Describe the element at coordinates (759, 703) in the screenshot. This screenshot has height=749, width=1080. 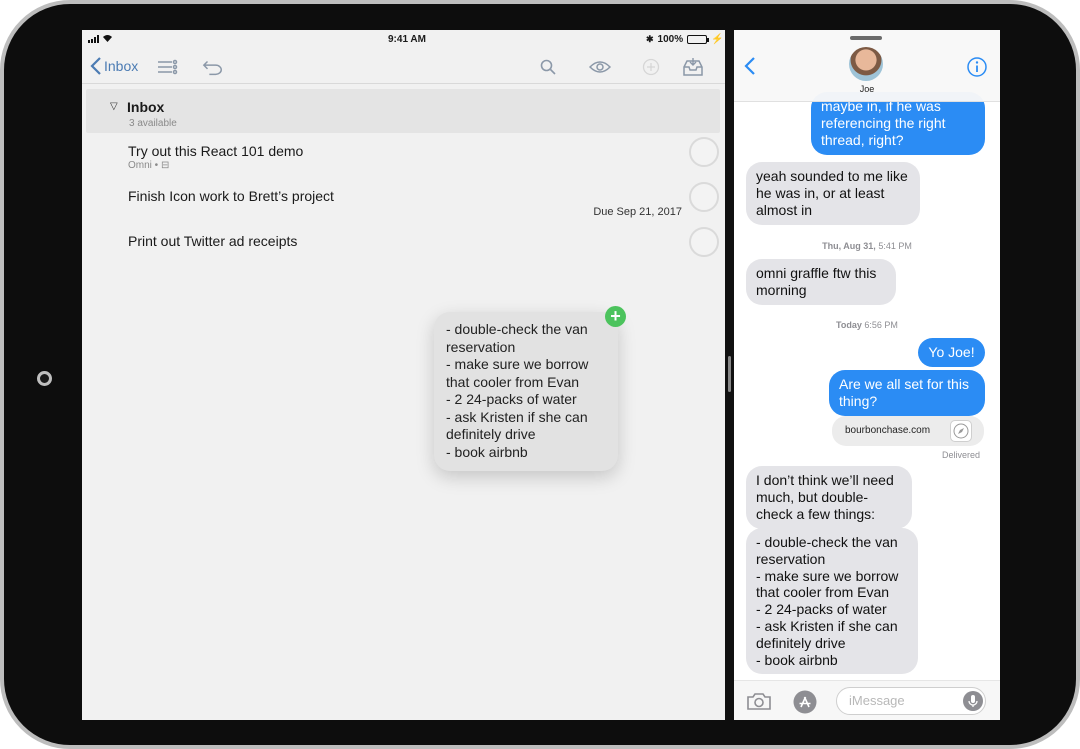
I see `camera-icon` at that location.